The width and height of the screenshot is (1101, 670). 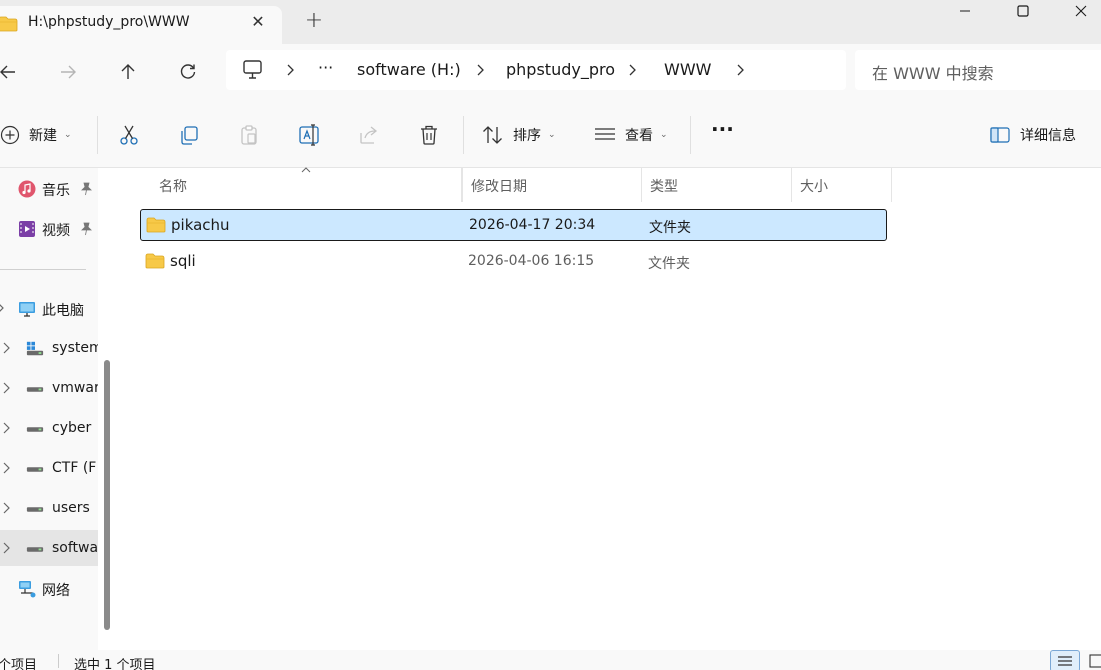 I want to click on delete-button, so click(x=429, y=135).